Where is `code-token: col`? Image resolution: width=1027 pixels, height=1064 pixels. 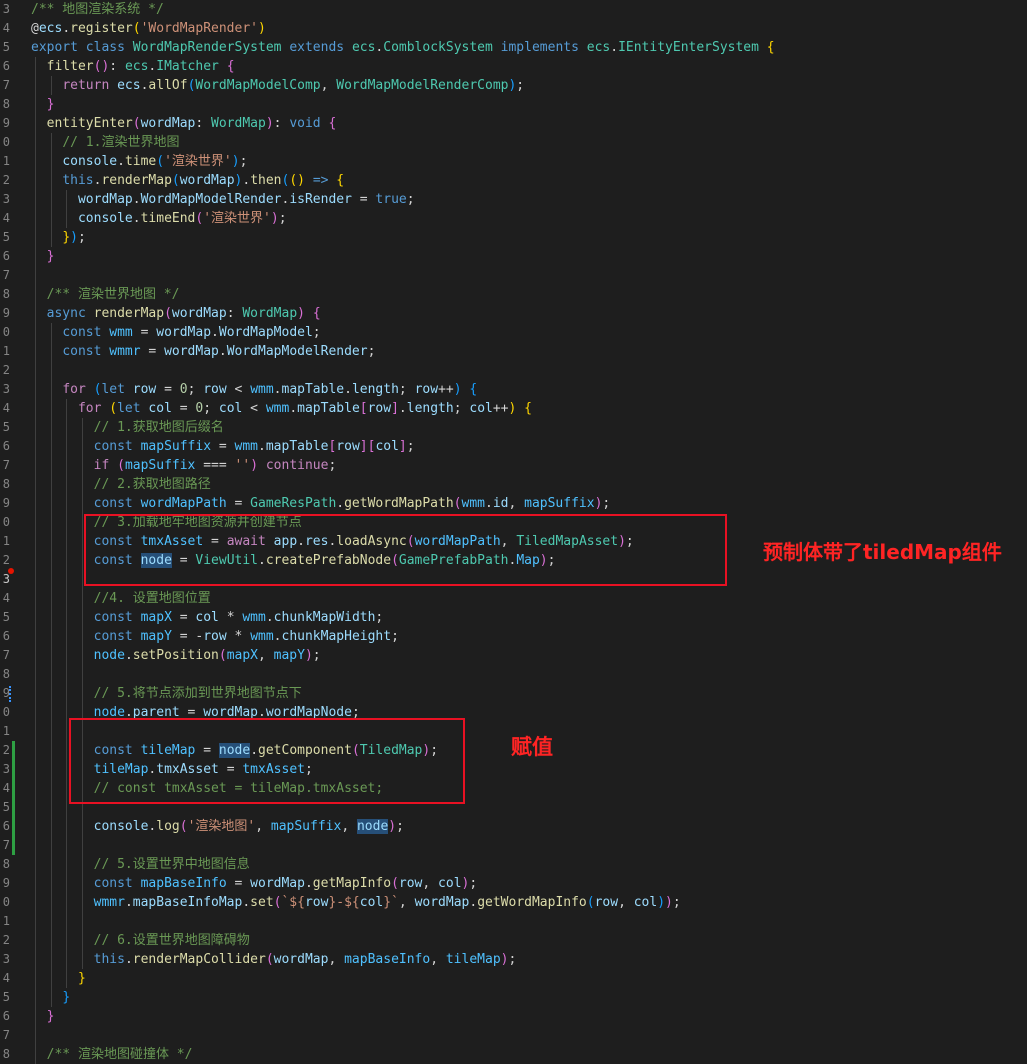
code-token: col is located at coordinates (481, 408).